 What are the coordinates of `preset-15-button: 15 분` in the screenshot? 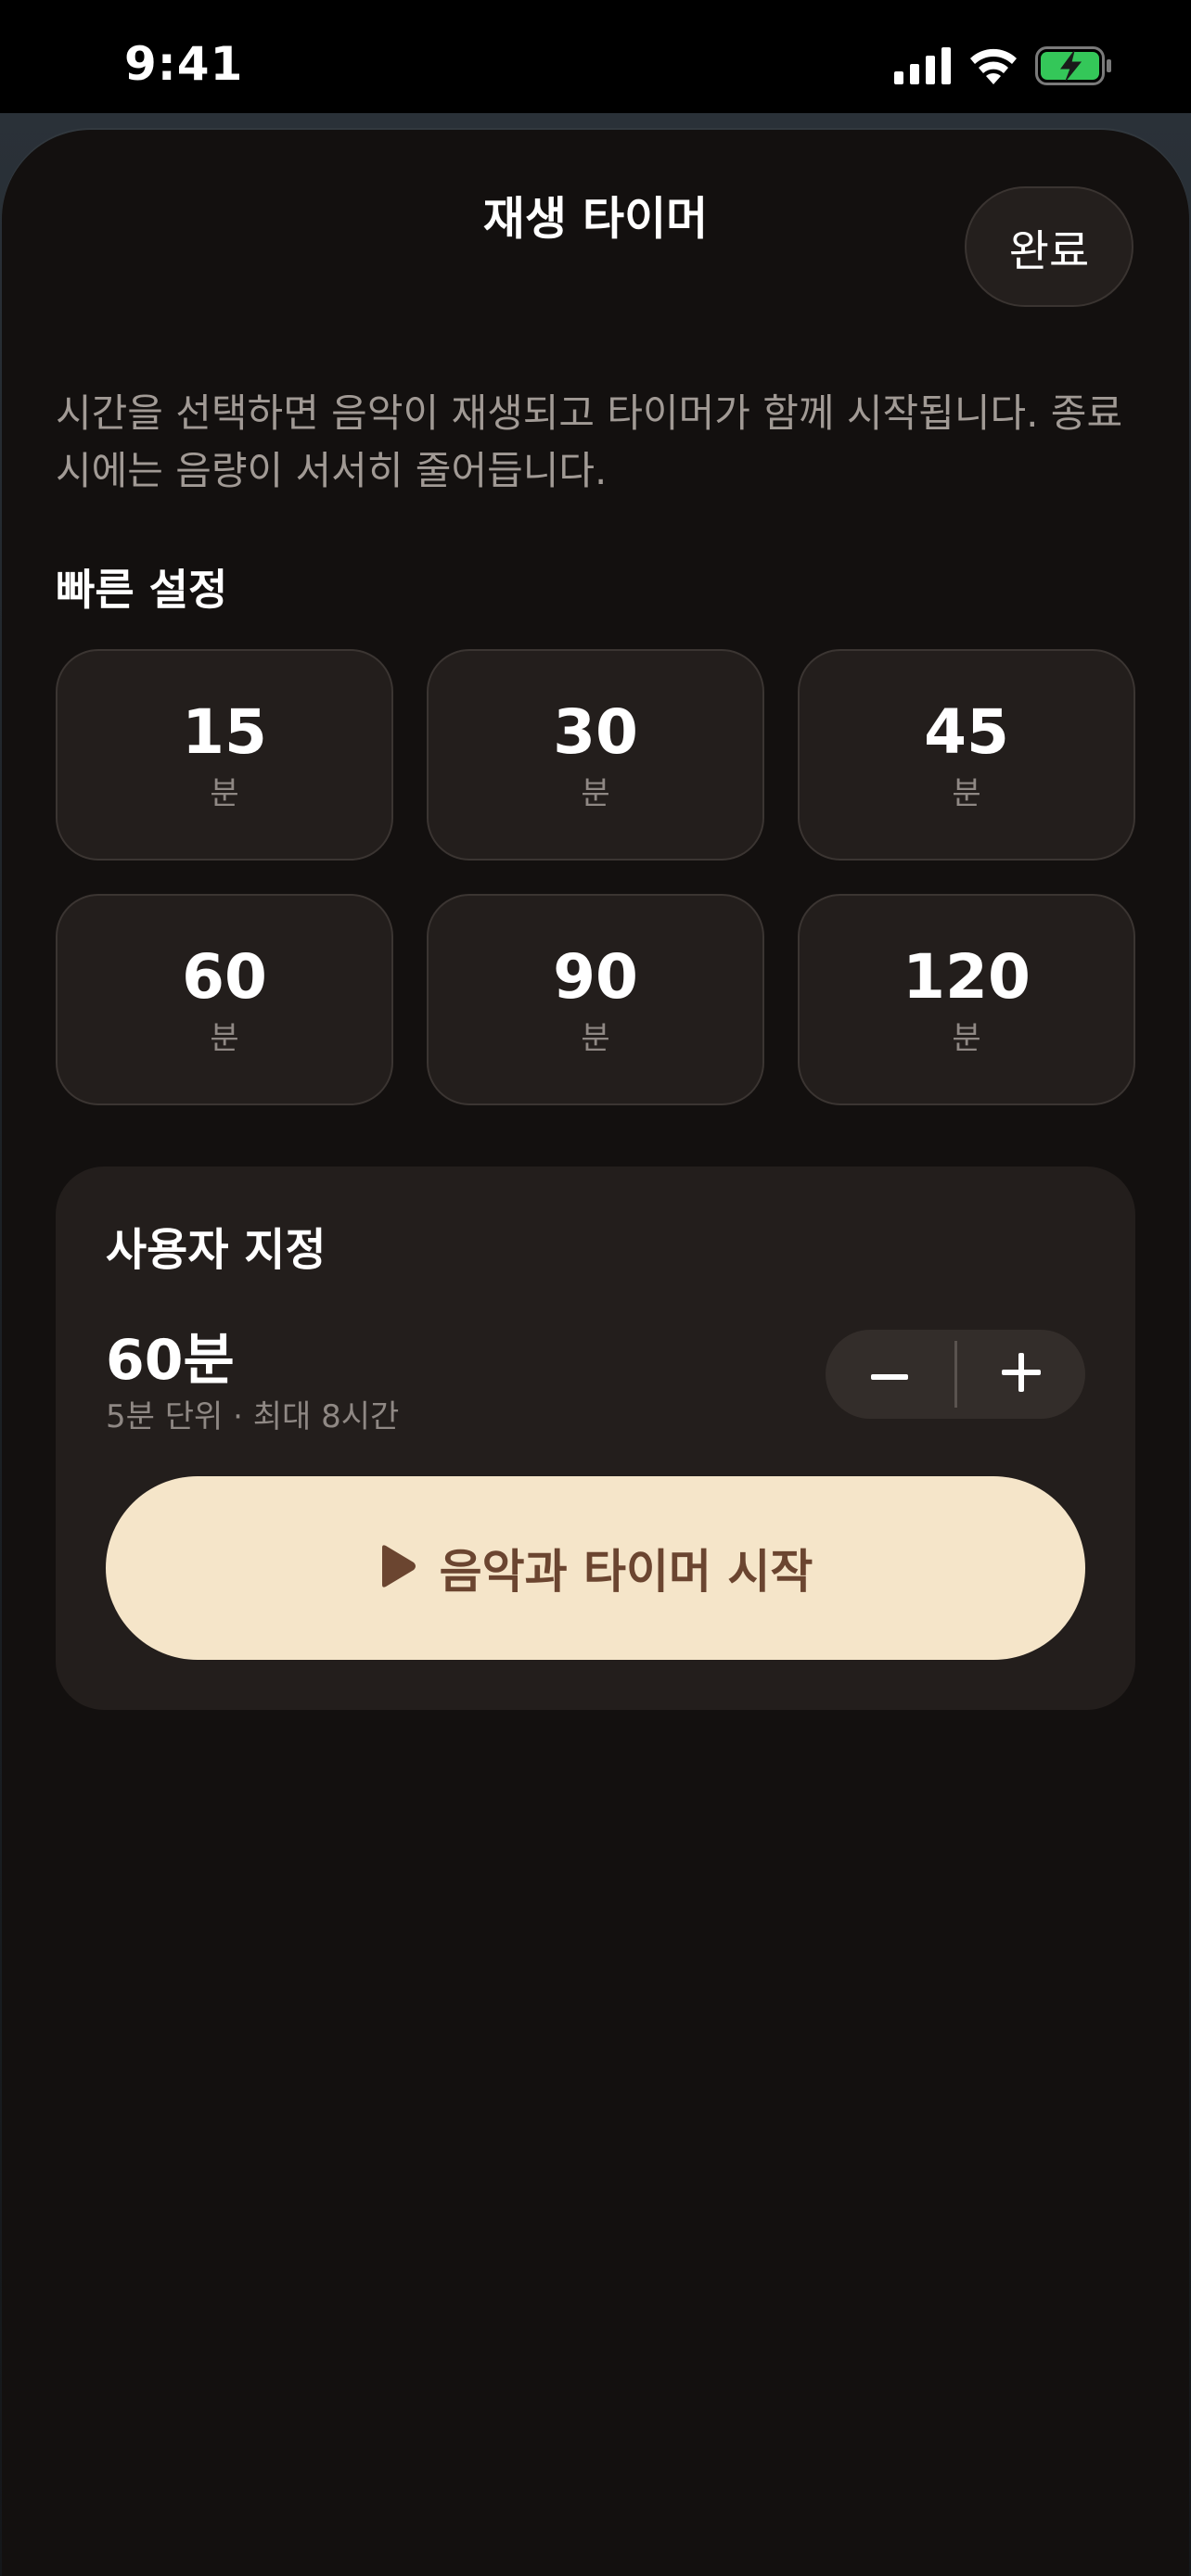 It's located at (224, 755).